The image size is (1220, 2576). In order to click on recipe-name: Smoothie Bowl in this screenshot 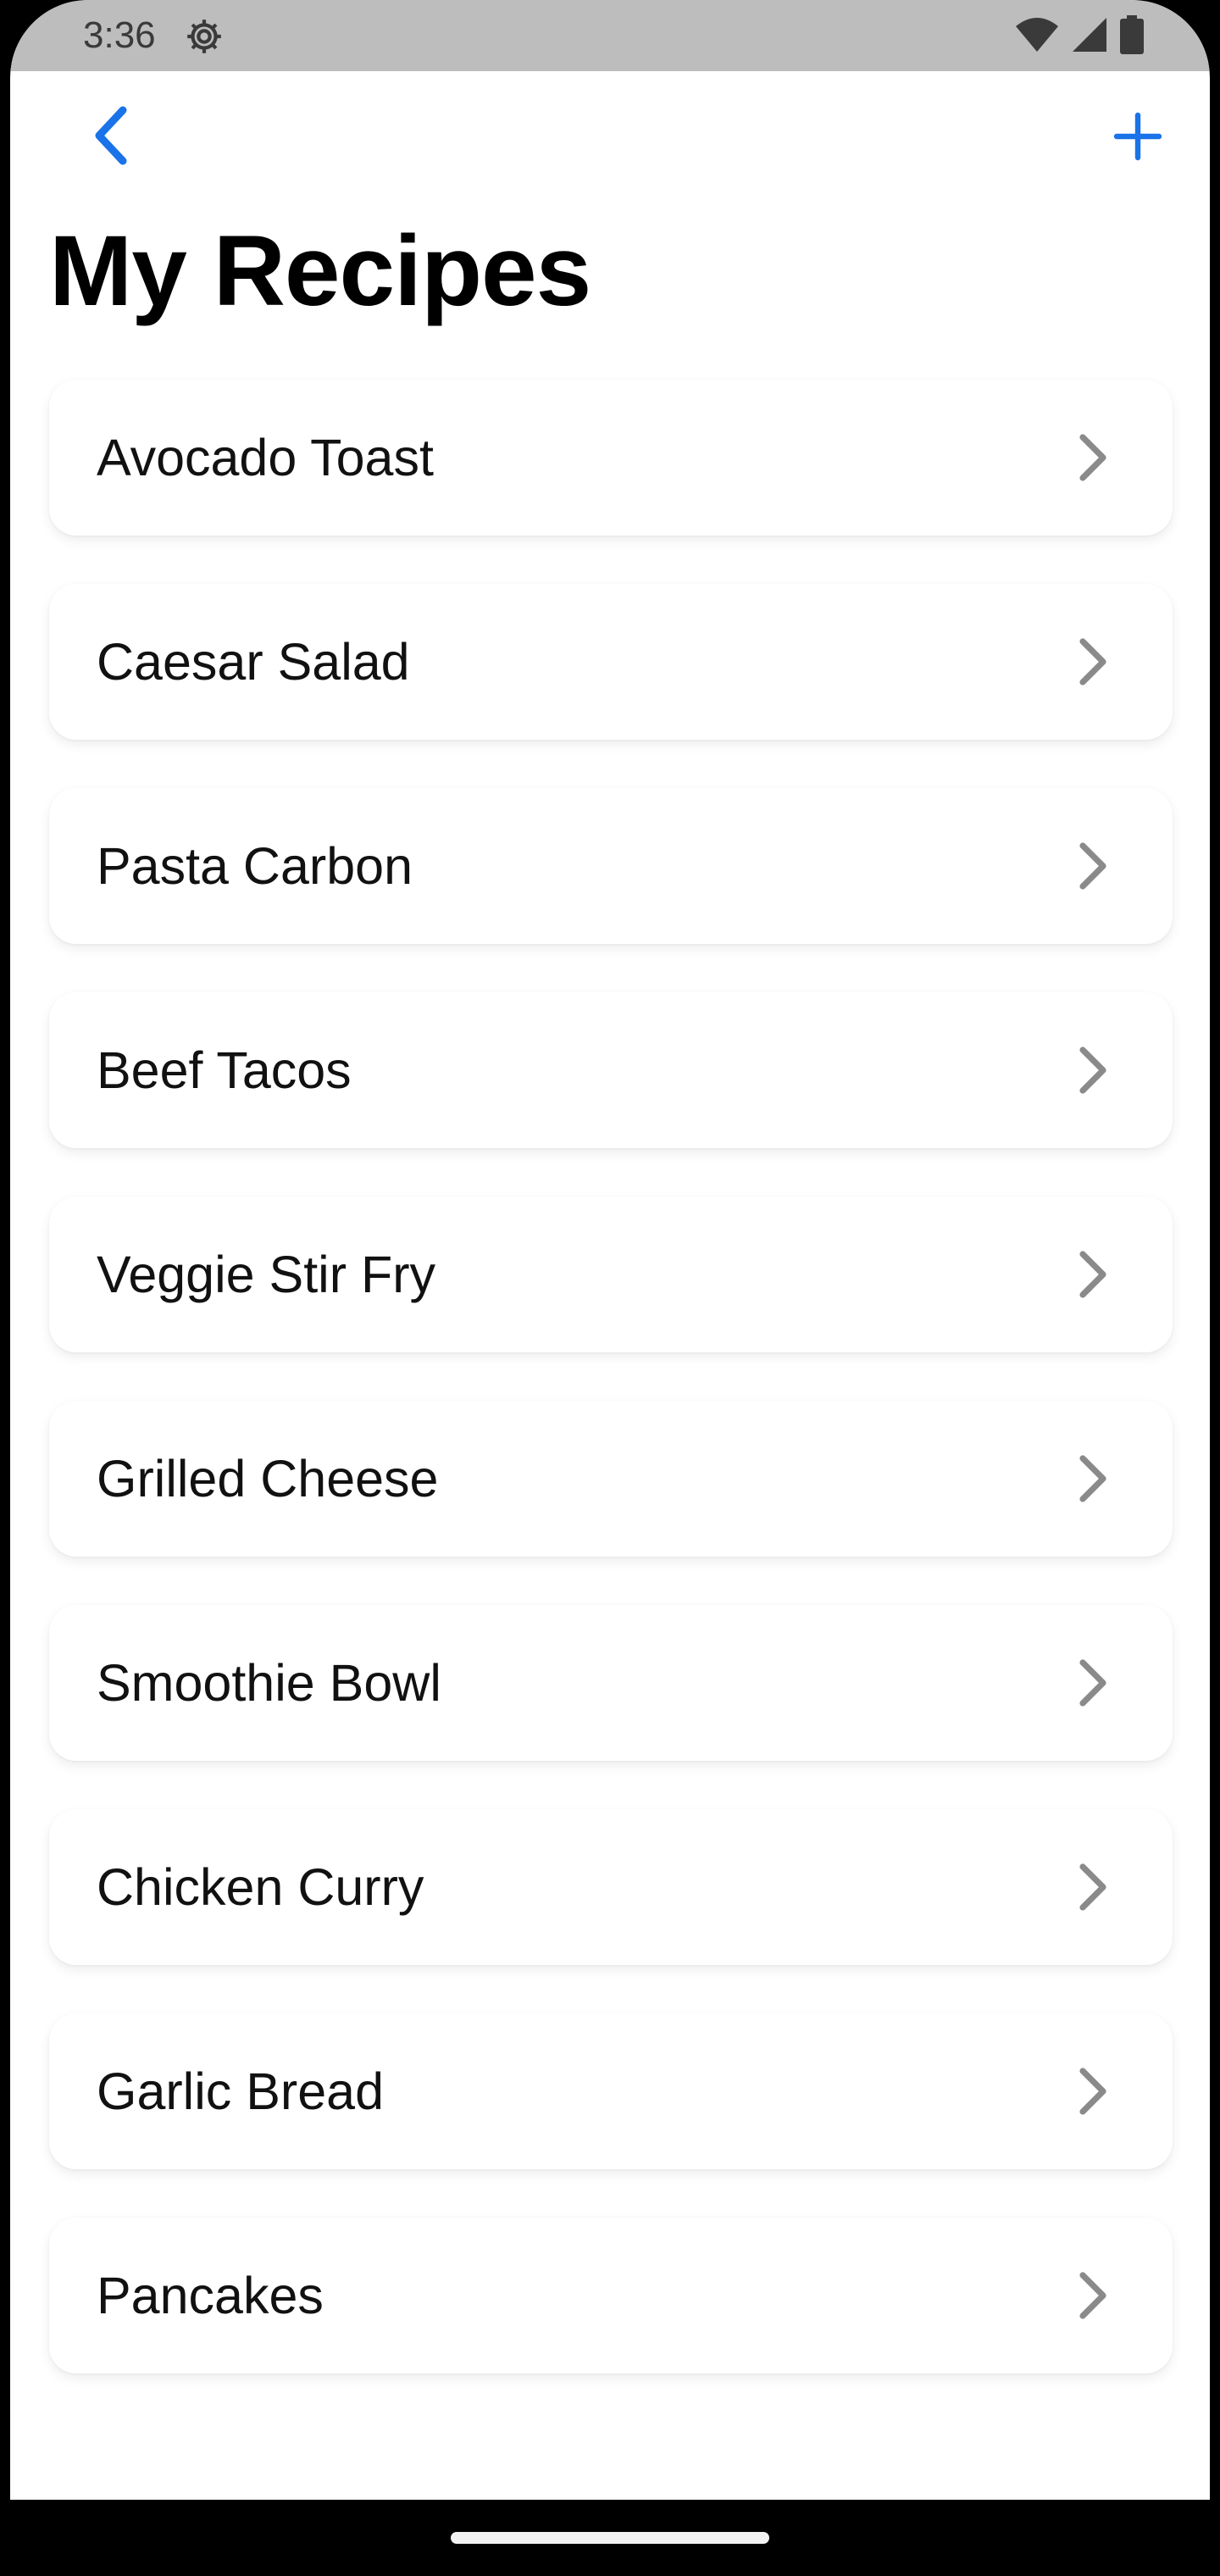, I will do `click(269, 1683)`.